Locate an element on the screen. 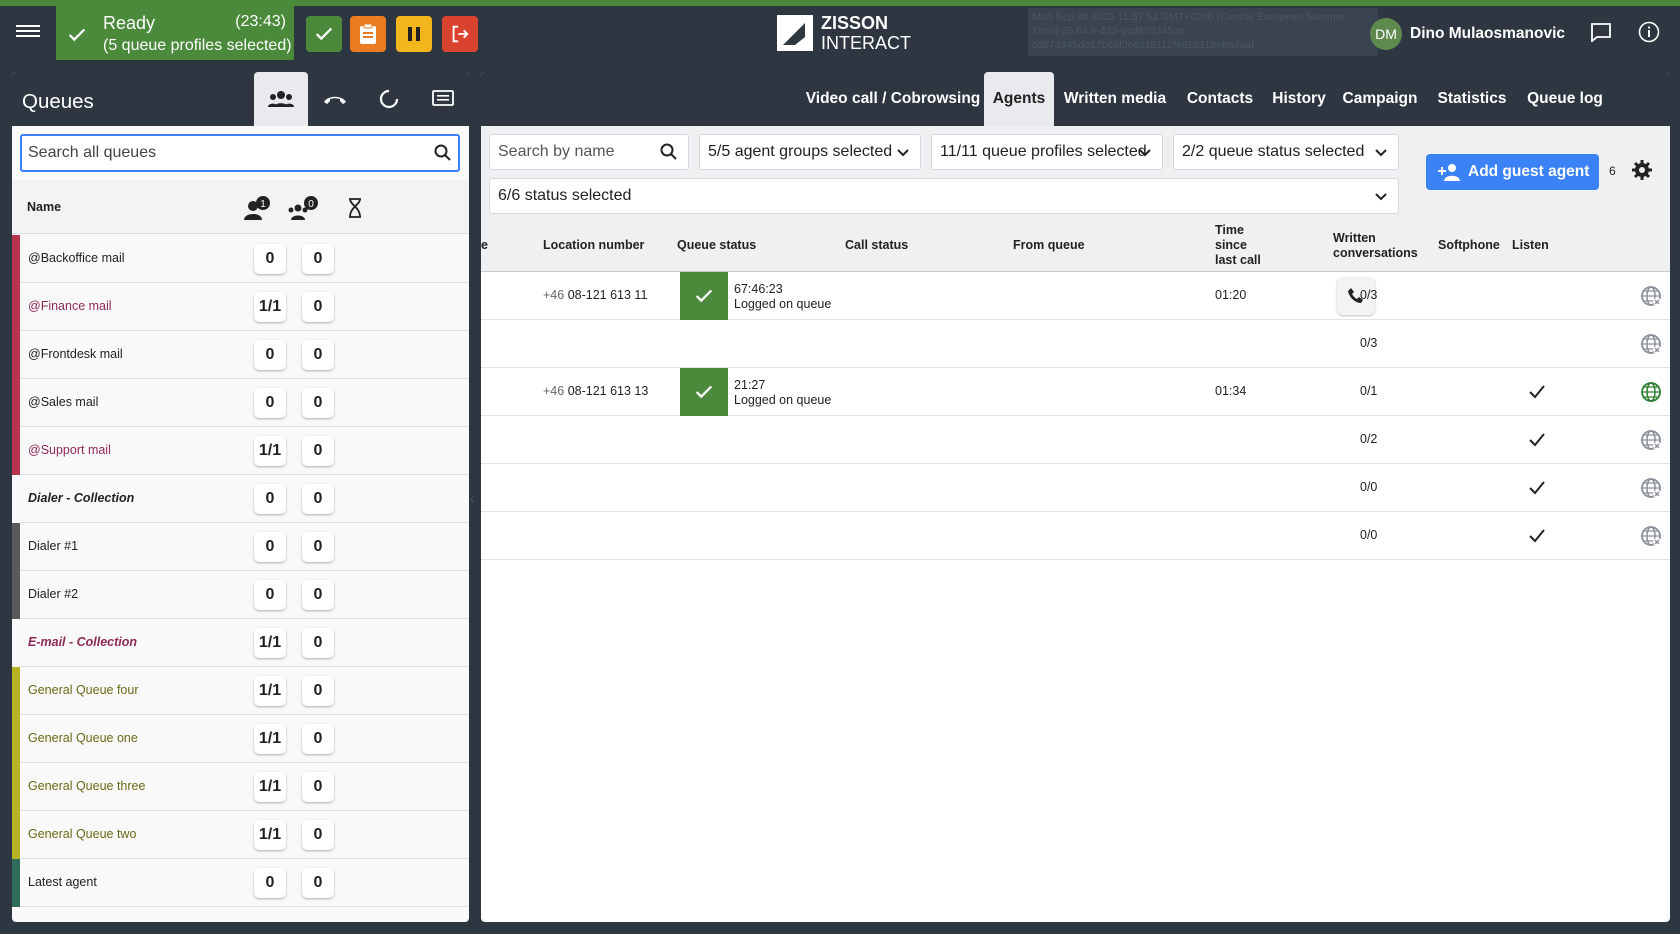 The image size is (1680, 934). queue-row: General Queue two 1/1 0 is located at coordinates (240, 835).